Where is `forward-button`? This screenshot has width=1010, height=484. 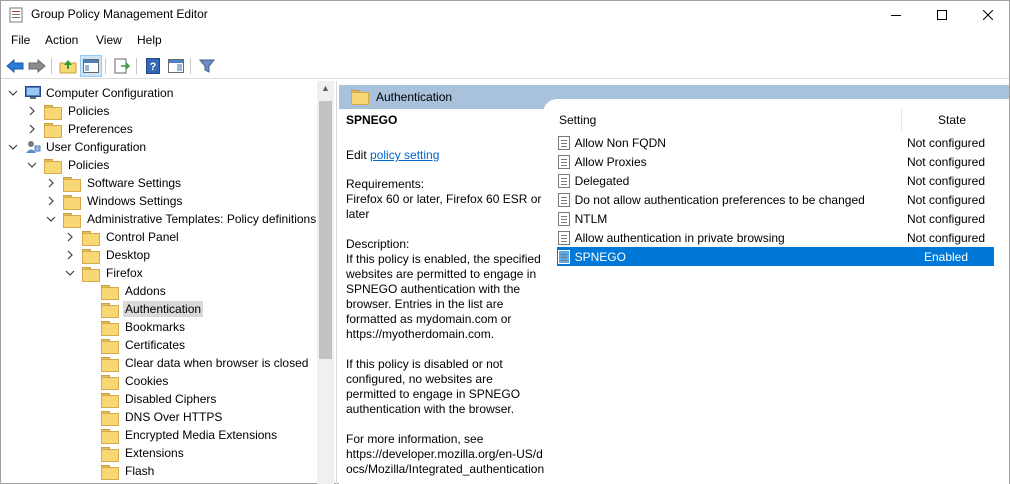 forward-button is located at coordinates (37, 66).